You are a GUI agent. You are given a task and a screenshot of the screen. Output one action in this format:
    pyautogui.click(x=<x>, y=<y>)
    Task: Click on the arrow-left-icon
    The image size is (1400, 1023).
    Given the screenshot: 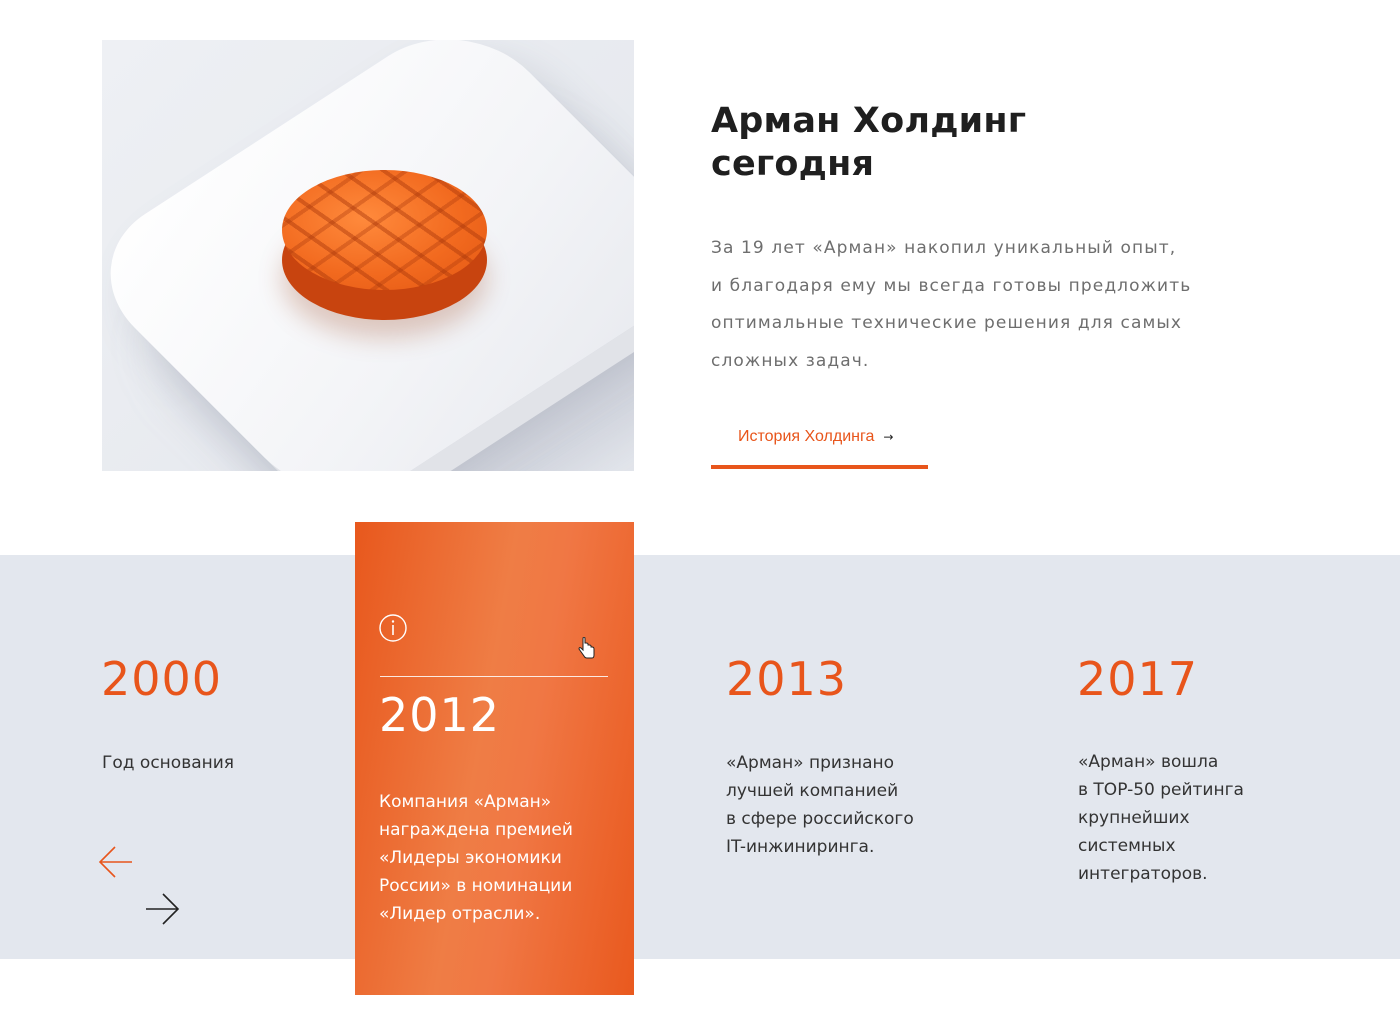 What is the action you would take?
    pyautogui.click(x=115, y=862)
    